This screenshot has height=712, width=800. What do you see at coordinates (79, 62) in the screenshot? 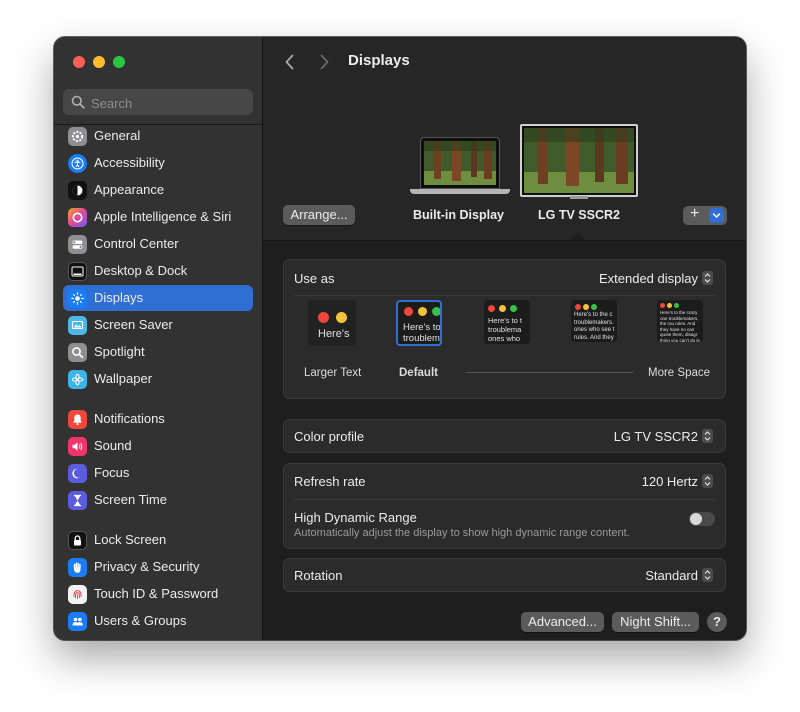
I see `close-window-button` at bounding box center [79, 62].